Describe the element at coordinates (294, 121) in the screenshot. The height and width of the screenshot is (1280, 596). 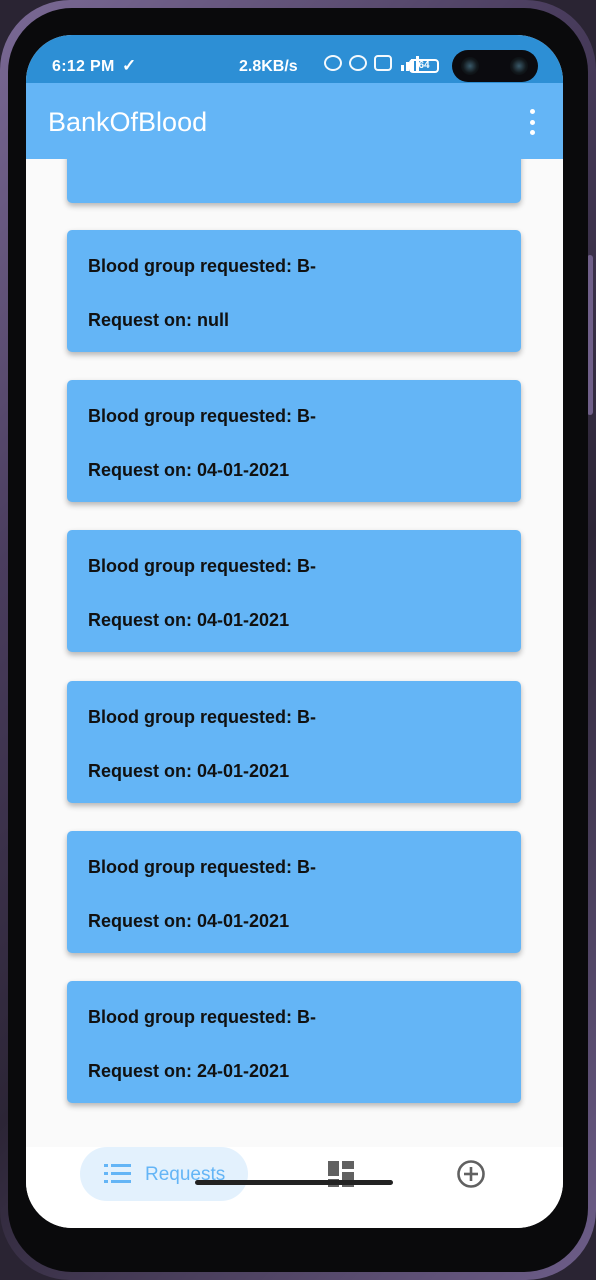
I see `app-bar: BankOfBlood` at that location.